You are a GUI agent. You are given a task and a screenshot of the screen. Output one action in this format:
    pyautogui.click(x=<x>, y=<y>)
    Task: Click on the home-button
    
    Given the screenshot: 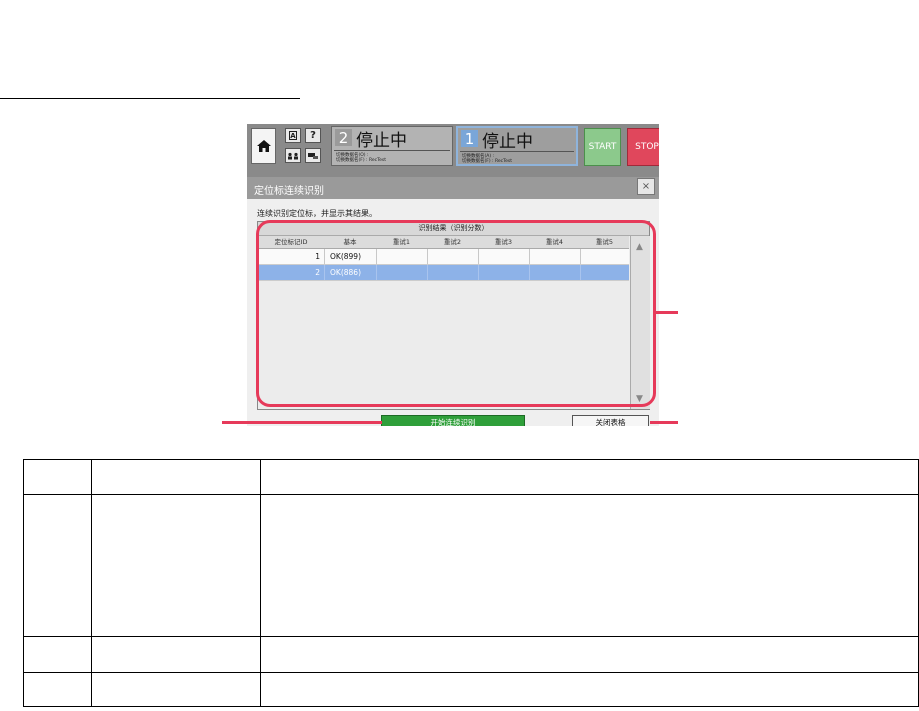 What is the action you would take?
    pyautogui.click(x=263, y=146)
    